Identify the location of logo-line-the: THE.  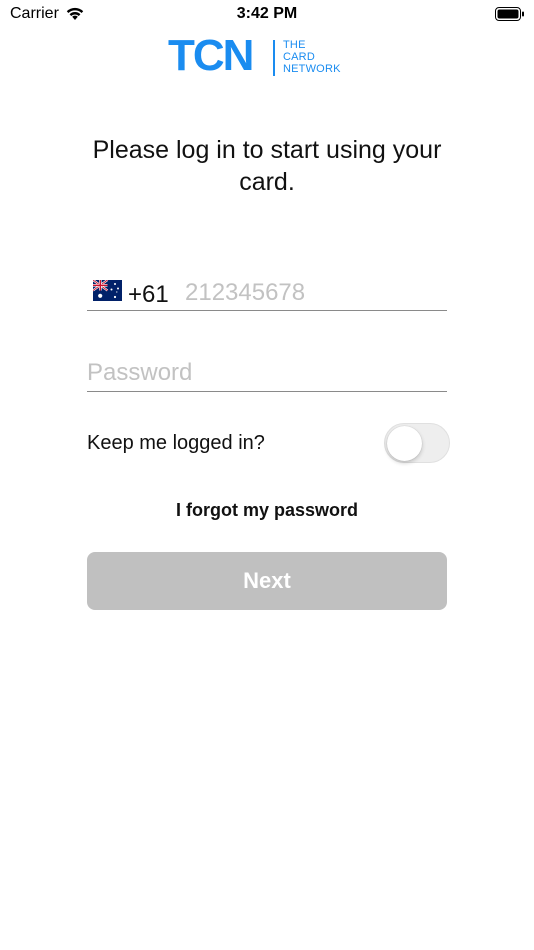
(294, 45).